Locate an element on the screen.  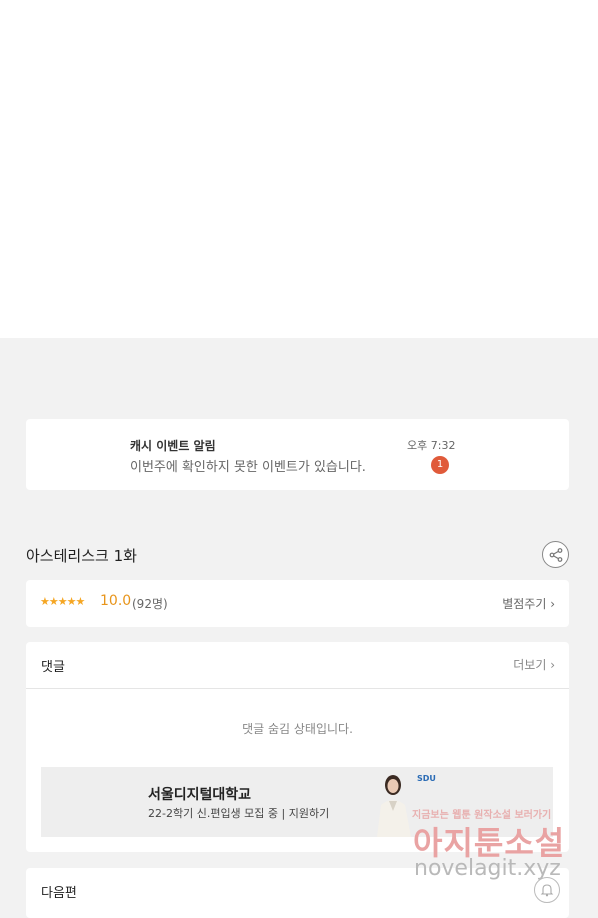
share-icon is located at coordinates (555, 554).